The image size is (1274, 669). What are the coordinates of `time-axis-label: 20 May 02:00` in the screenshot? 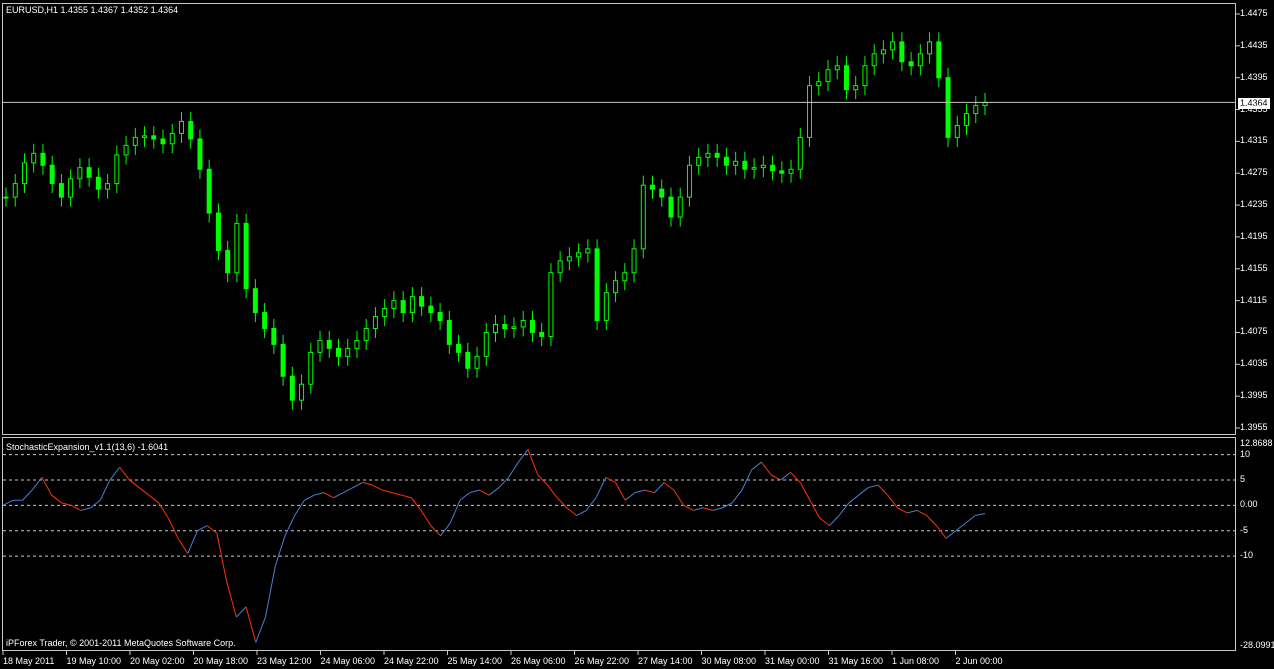 It's located at (157, 661).